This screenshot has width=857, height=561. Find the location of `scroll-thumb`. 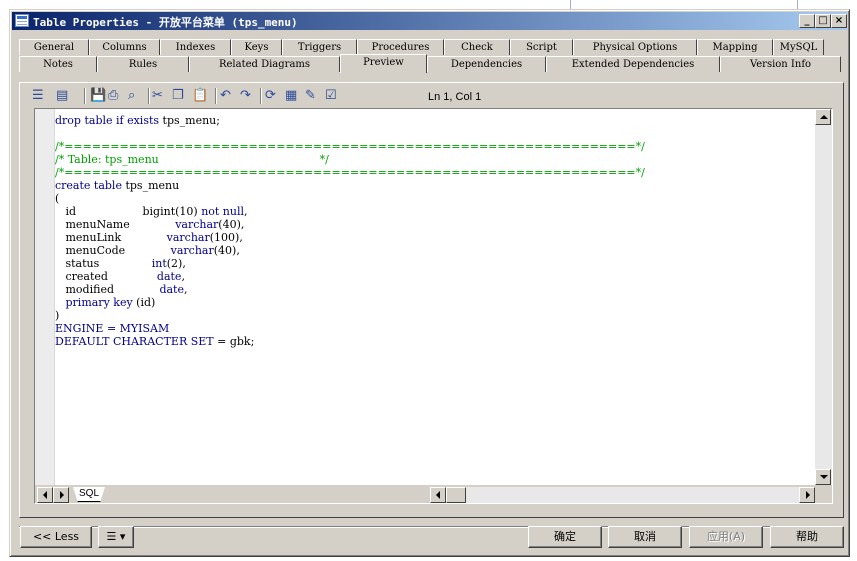

scroll-thumb is located at coordinates (456, 495).